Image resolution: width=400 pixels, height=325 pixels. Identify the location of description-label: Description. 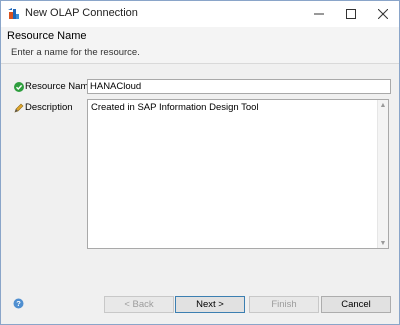
(49, 107).